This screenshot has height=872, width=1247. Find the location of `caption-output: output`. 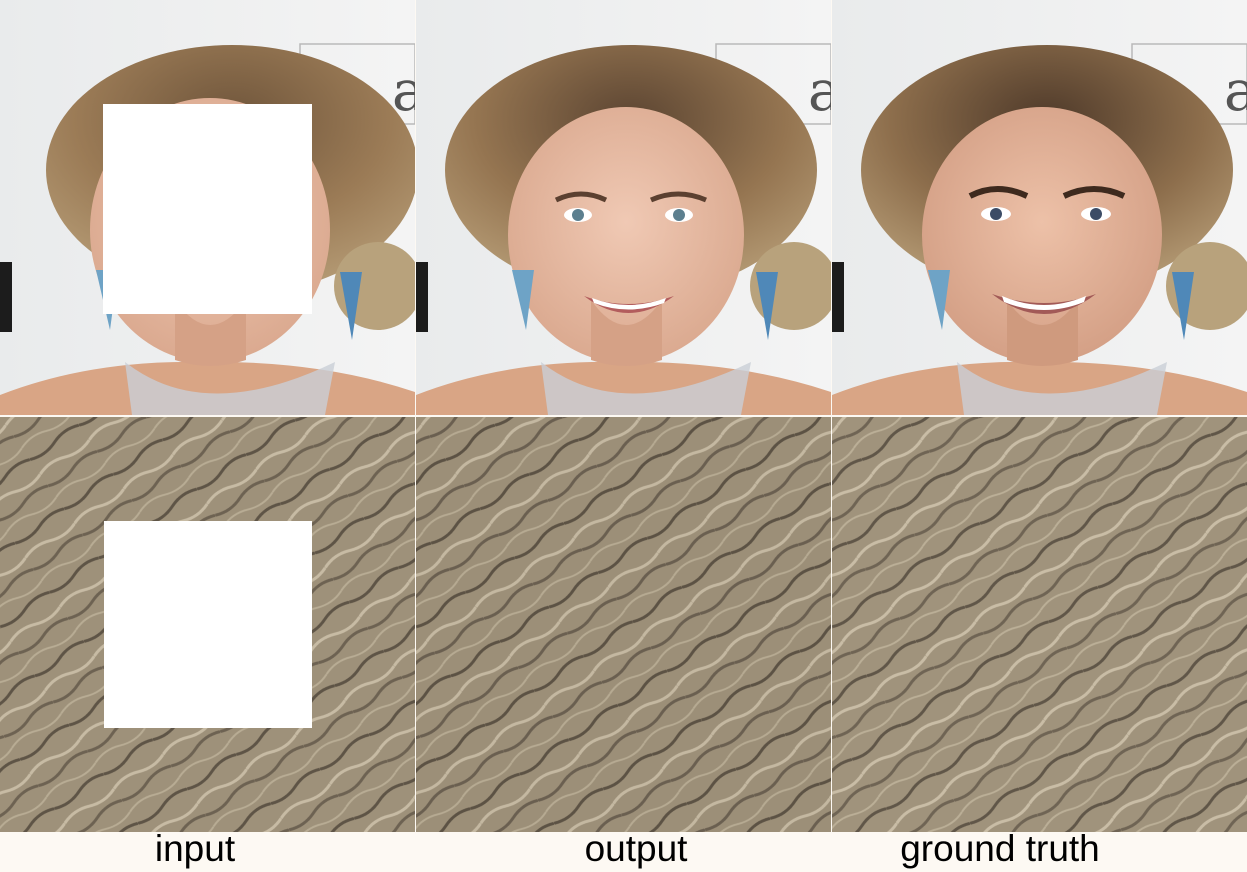

caption-output: output is located at coordinates (636, 848).